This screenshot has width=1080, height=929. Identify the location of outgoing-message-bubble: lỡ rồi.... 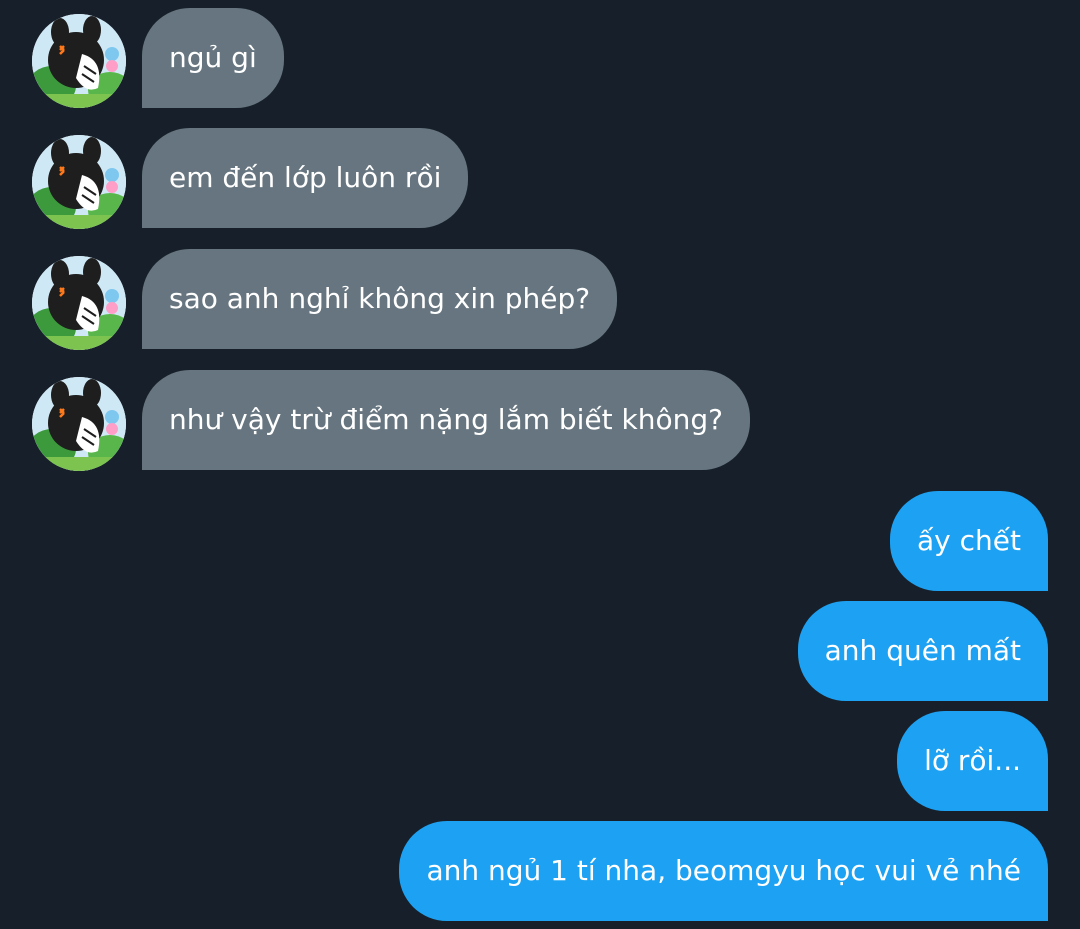
(972, 761).